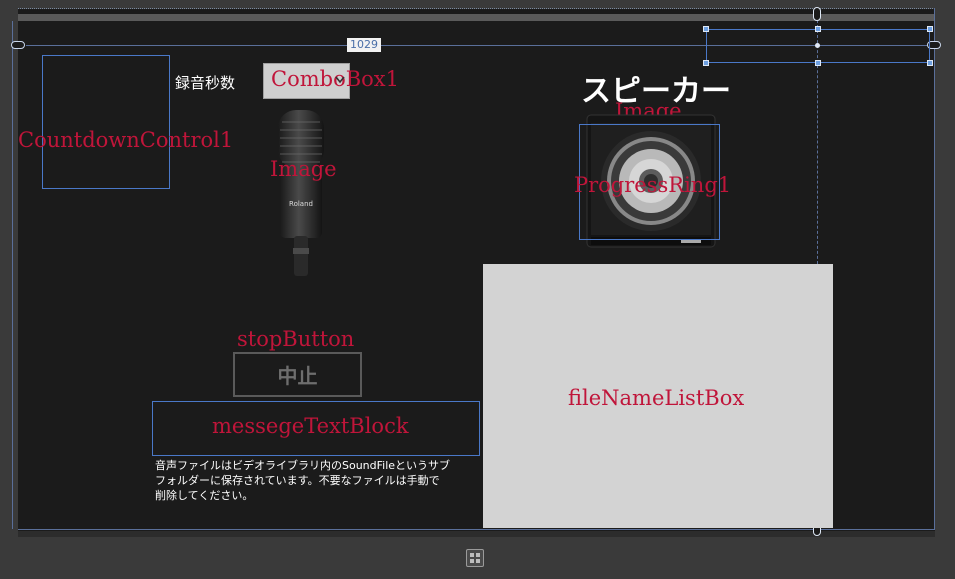  Describe the element at coordinates (817, 14) in the screenshot. I see `top-anchor-icon` at that location.